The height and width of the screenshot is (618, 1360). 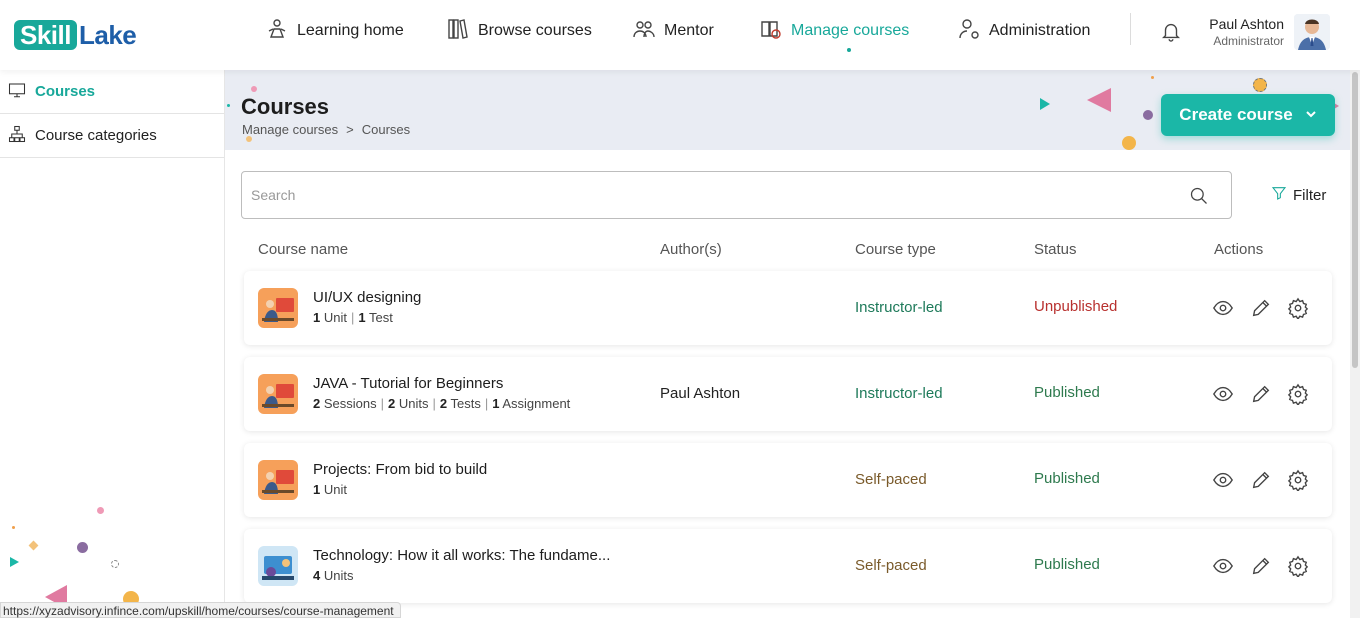 I want to click on search-icon, so click(x=1199, y=196).